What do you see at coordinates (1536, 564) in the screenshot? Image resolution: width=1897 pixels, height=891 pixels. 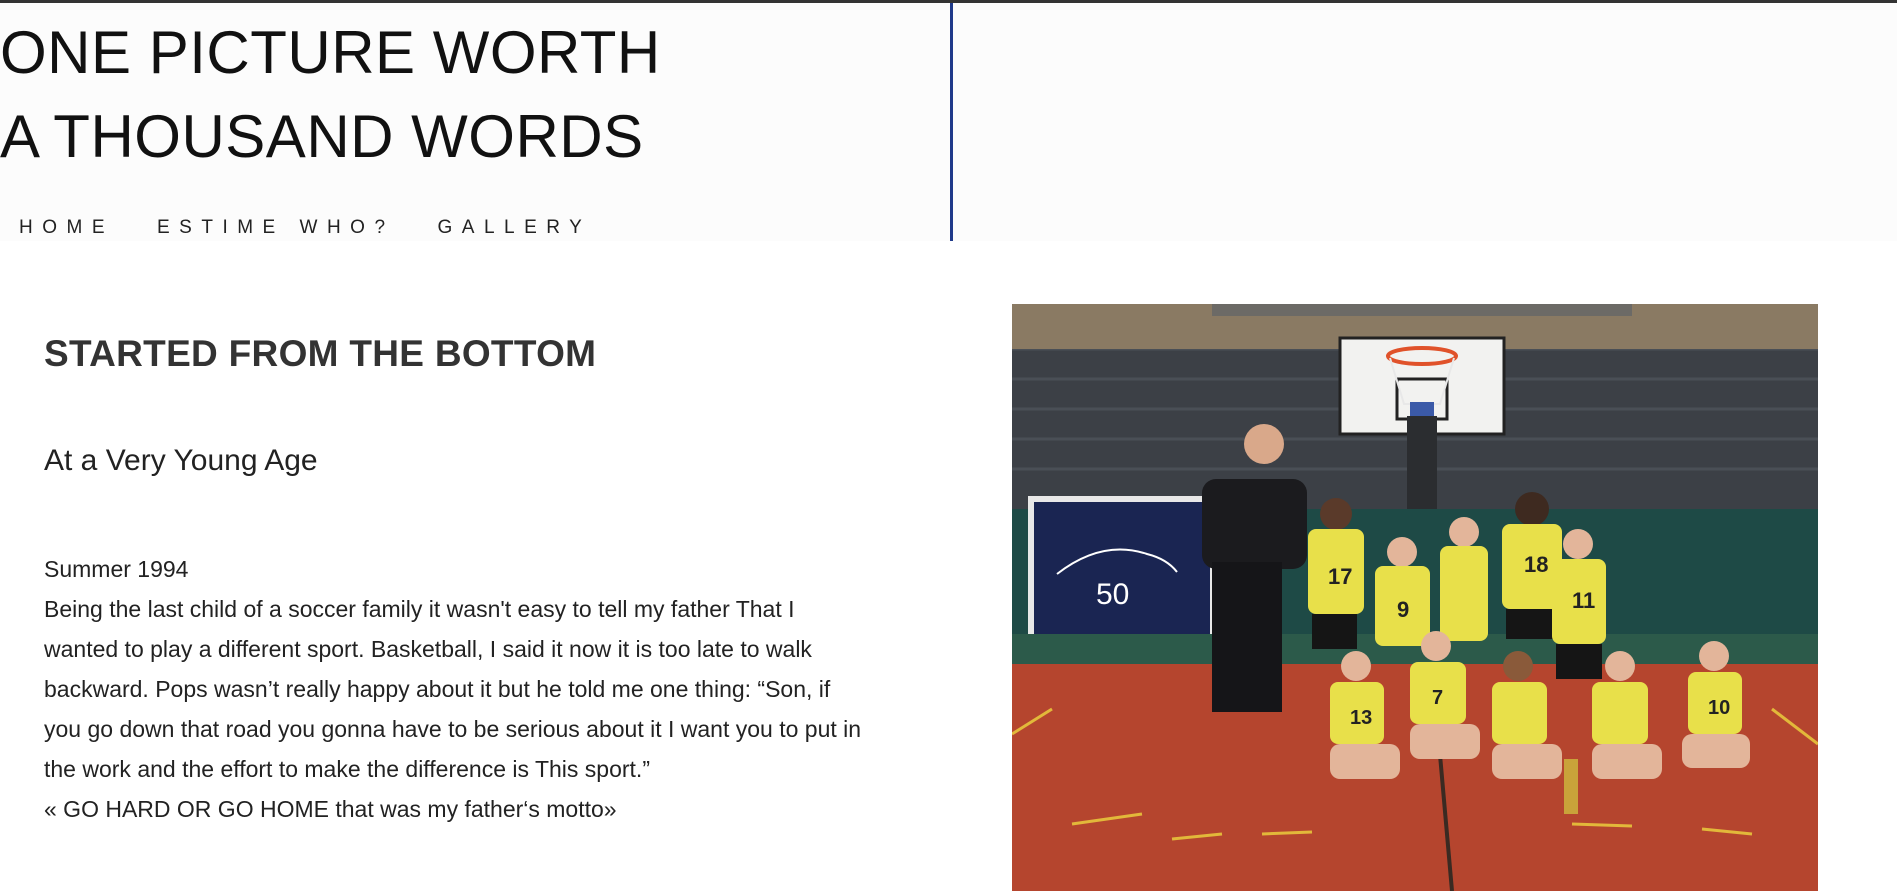 I see `svg-text: 18` at bounding box center [1536, 564].